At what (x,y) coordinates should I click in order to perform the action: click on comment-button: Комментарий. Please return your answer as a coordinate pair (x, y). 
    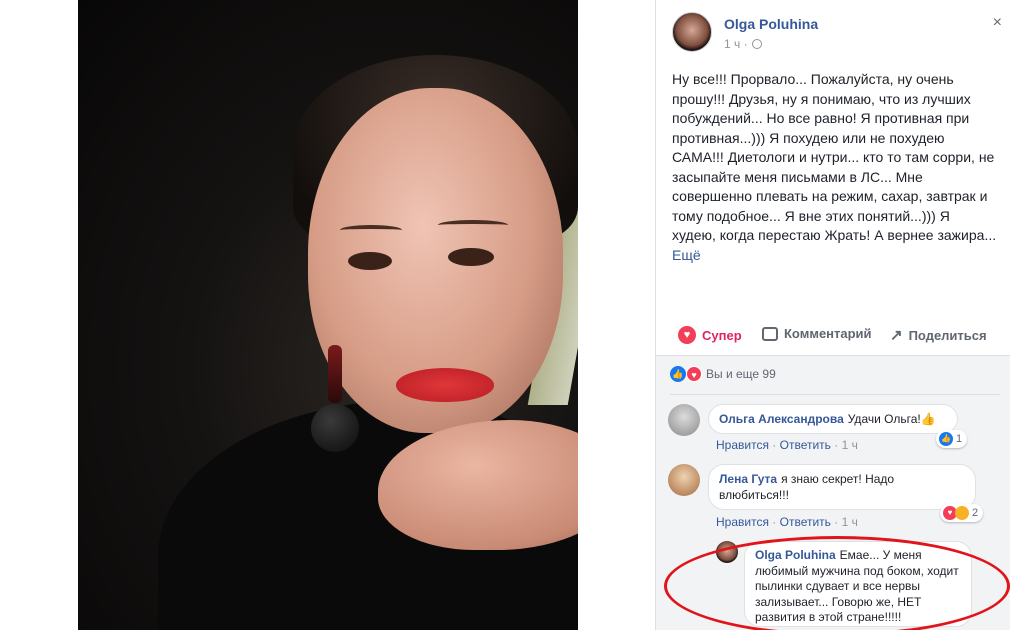
    Looking at the image, I should click on (817, 333).